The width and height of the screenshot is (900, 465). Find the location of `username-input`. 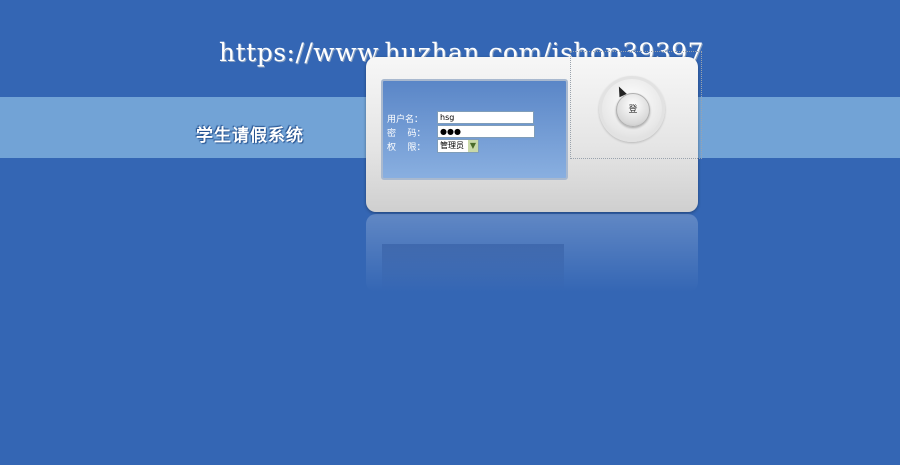

username-input is located at coordinates (485, 117).